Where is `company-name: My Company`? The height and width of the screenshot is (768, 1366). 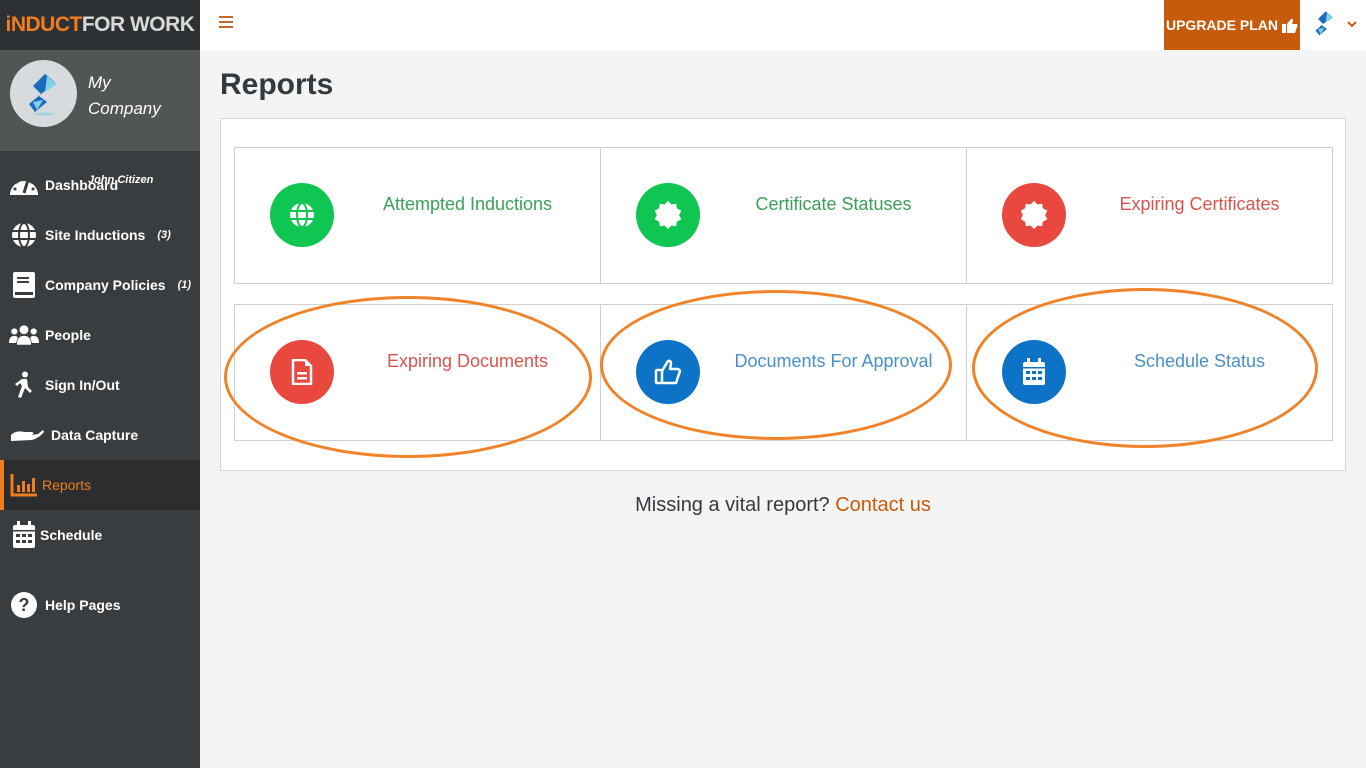 company-name: My Company is located at coordinates (124, 95).